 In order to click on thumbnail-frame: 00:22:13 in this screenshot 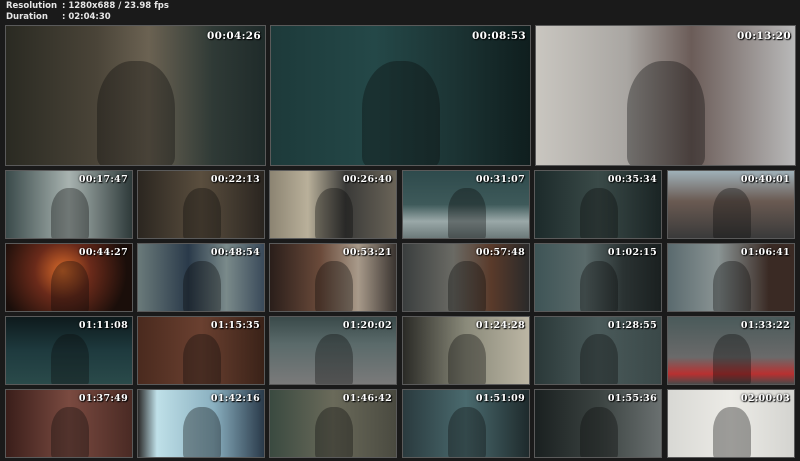, I will do `click(201, 204)`.